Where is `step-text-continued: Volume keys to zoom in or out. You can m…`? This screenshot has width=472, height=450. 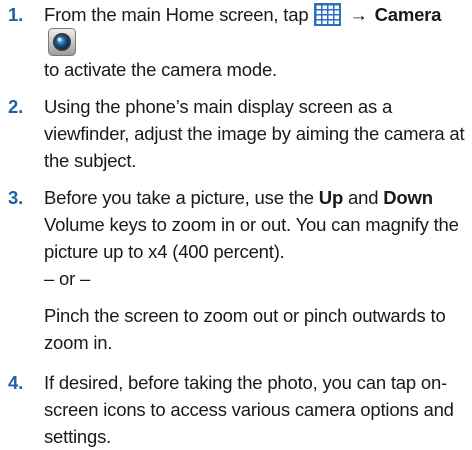 step-text-continued: Volume keys to zoom in or out. You can m… is located at coordinates (251, 238).